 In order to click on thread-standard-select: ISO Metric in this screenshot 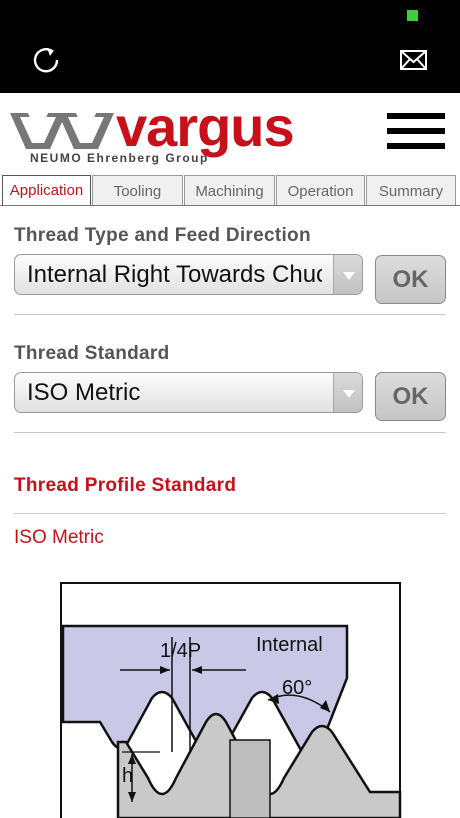, I will do `click(188, 392)`.